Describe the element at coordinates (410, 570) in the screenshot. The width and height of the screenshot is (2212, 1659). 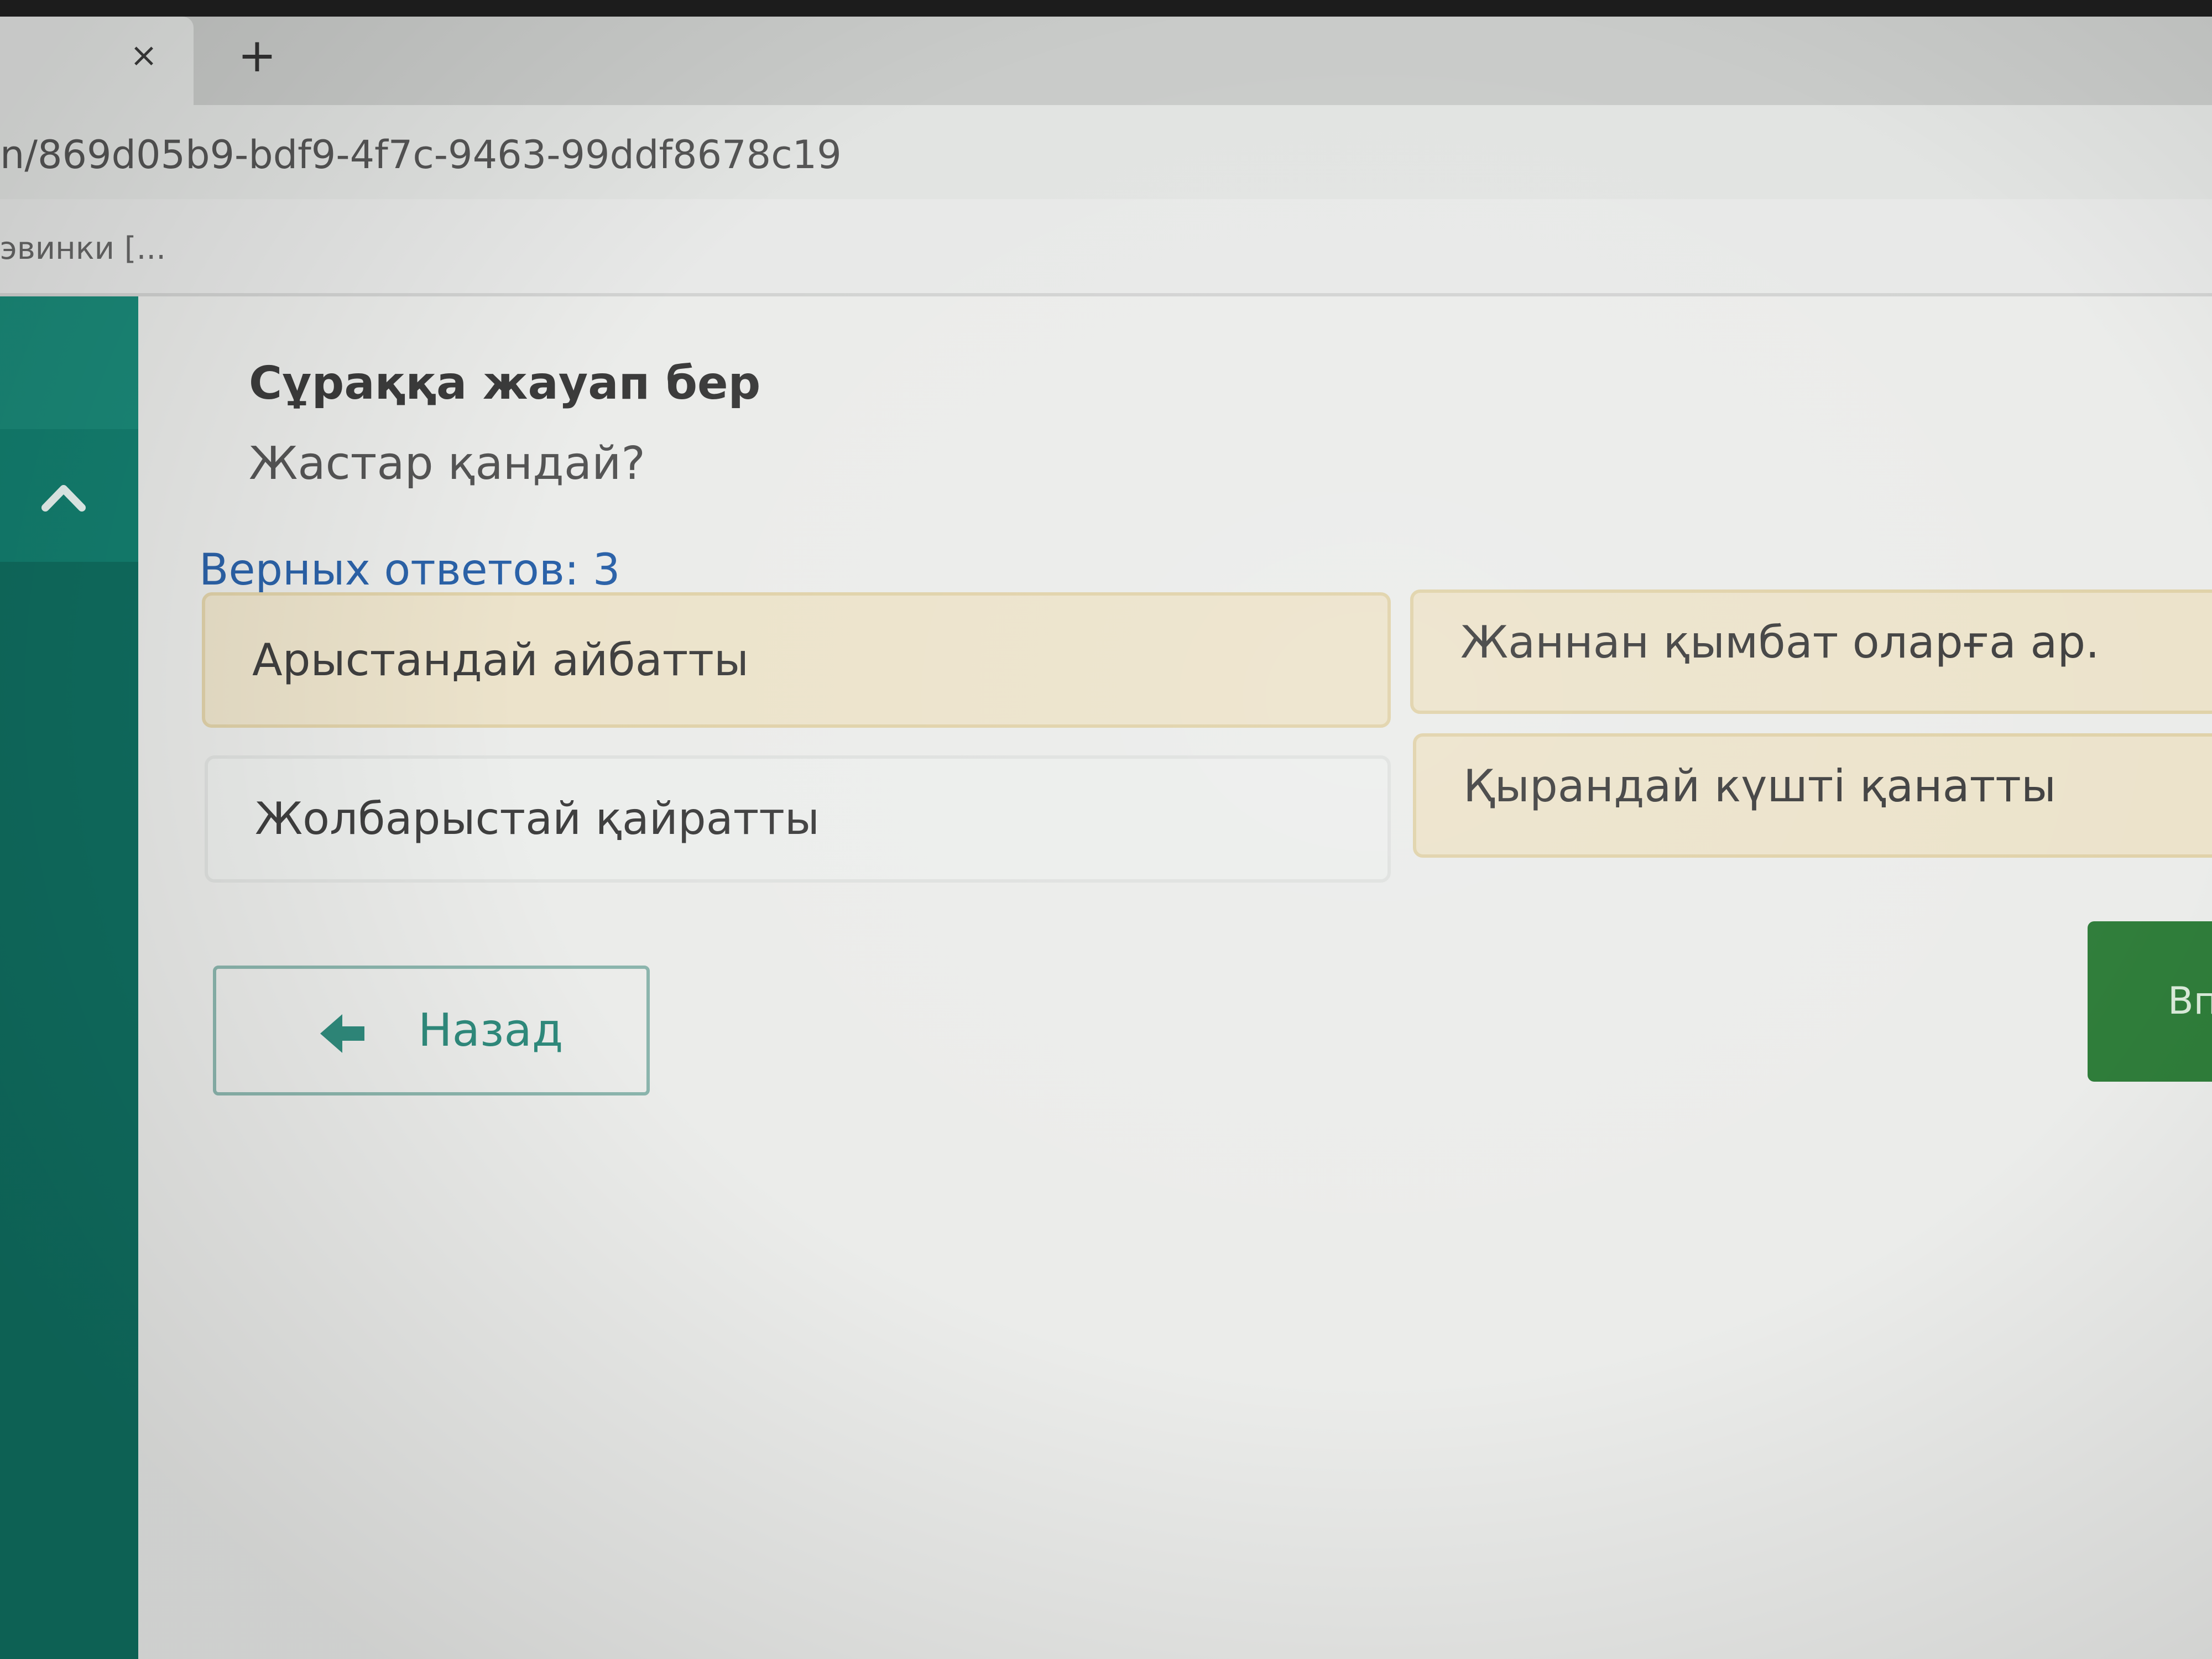
I see `correct-answers-count: Верных ответов: 3` at that location.